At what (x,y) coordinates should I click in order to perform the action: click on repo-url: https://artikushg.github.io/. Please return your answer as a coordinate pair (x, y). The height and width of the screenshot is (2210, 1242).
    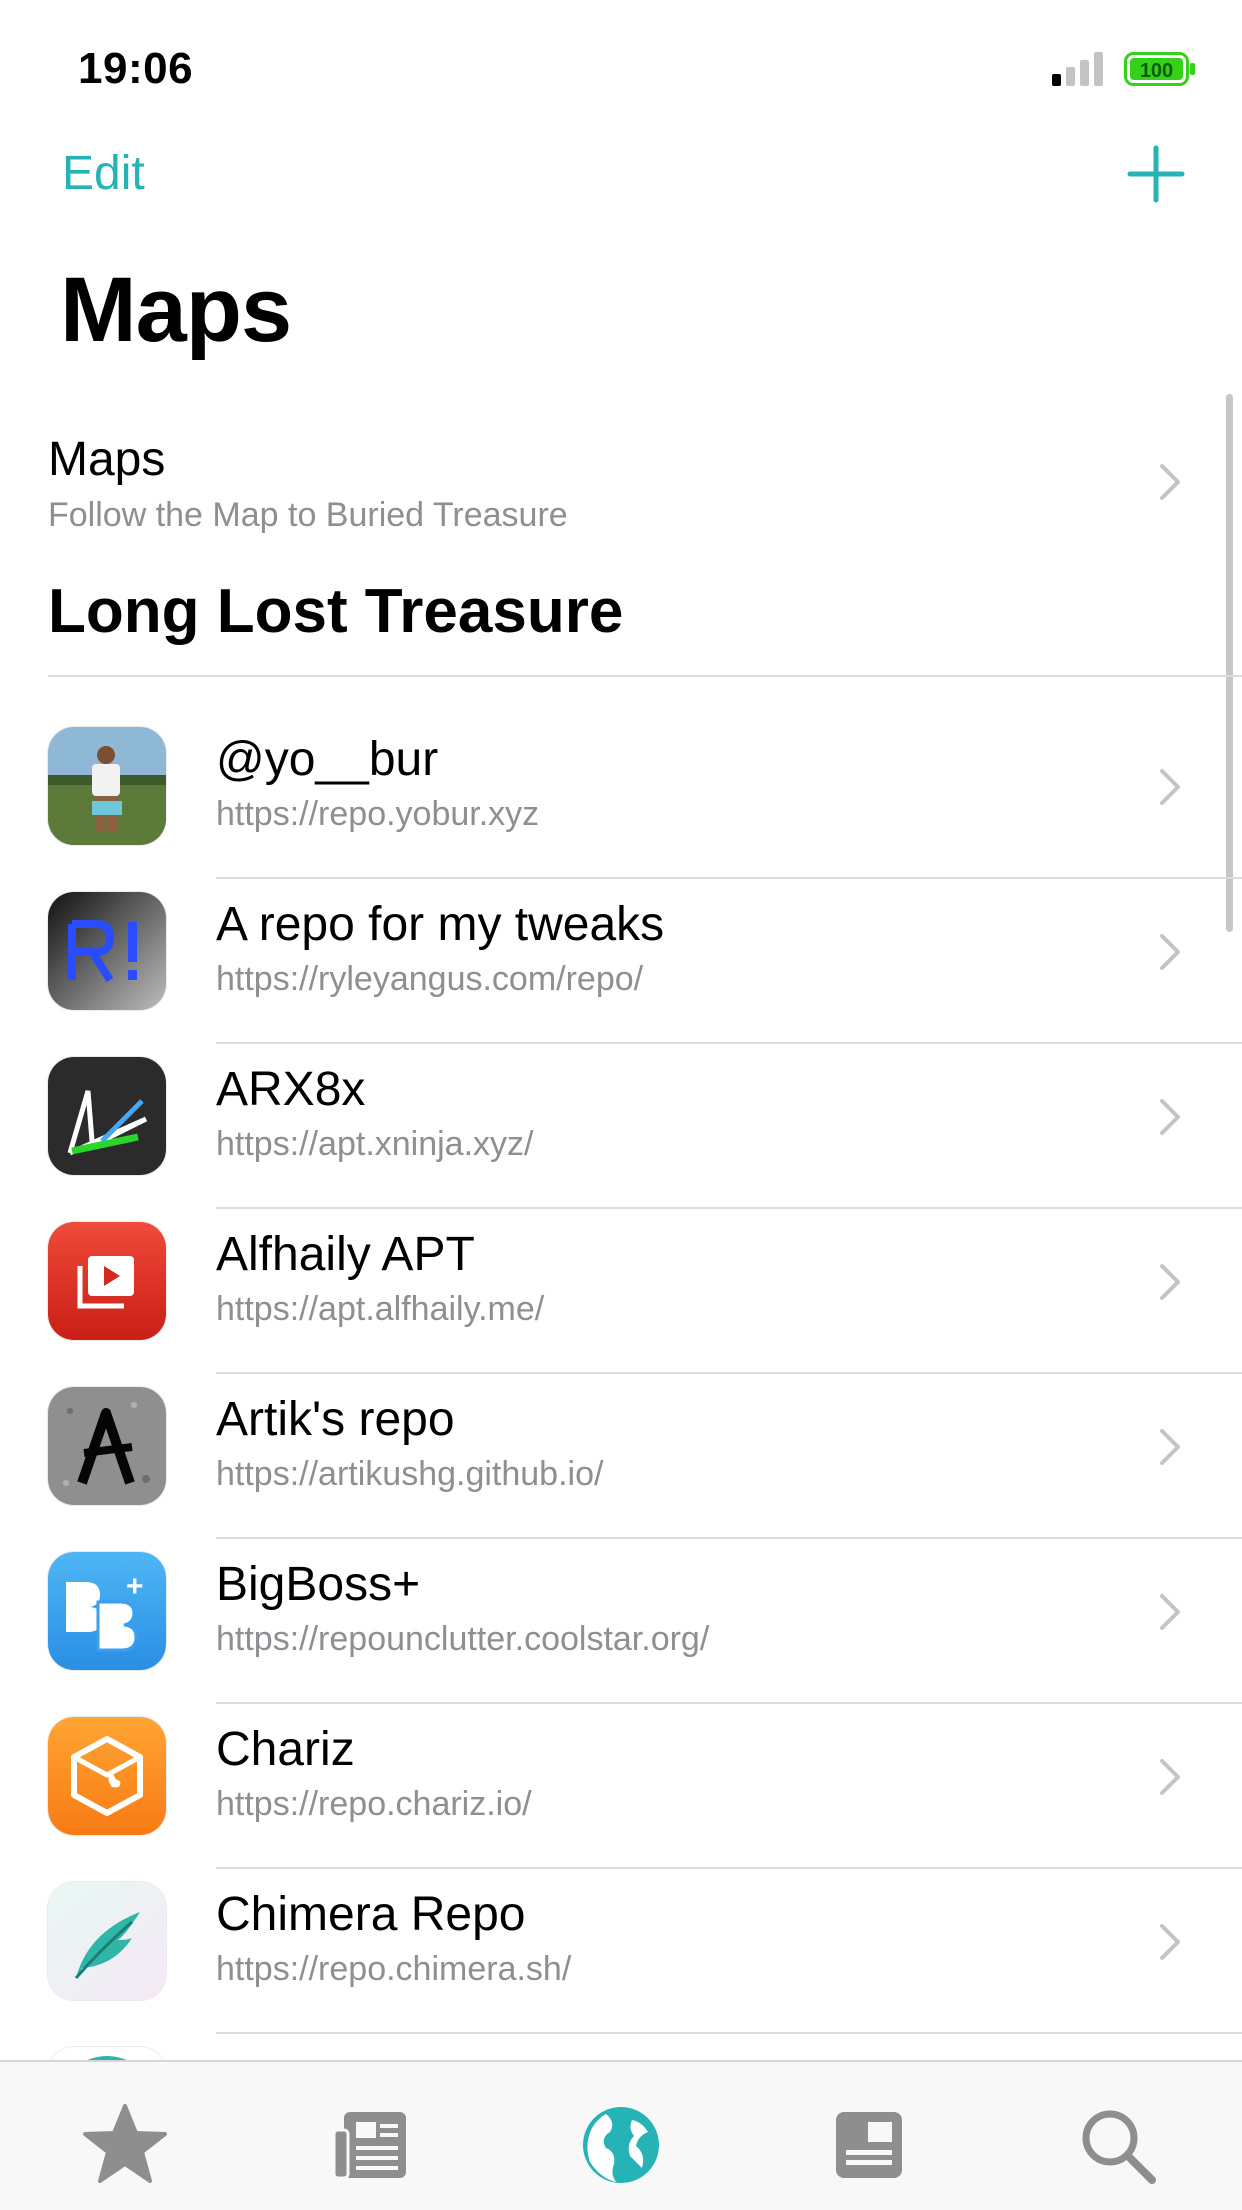
    Looking at the image, I should click on (410, 1474).